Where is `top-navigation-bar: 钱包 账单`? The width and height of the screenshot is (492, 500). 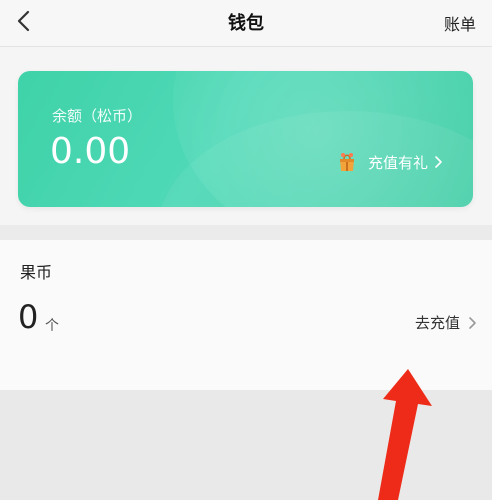
top-navigation-bar: 钱包 账单 is located at coordinates (246, 23).